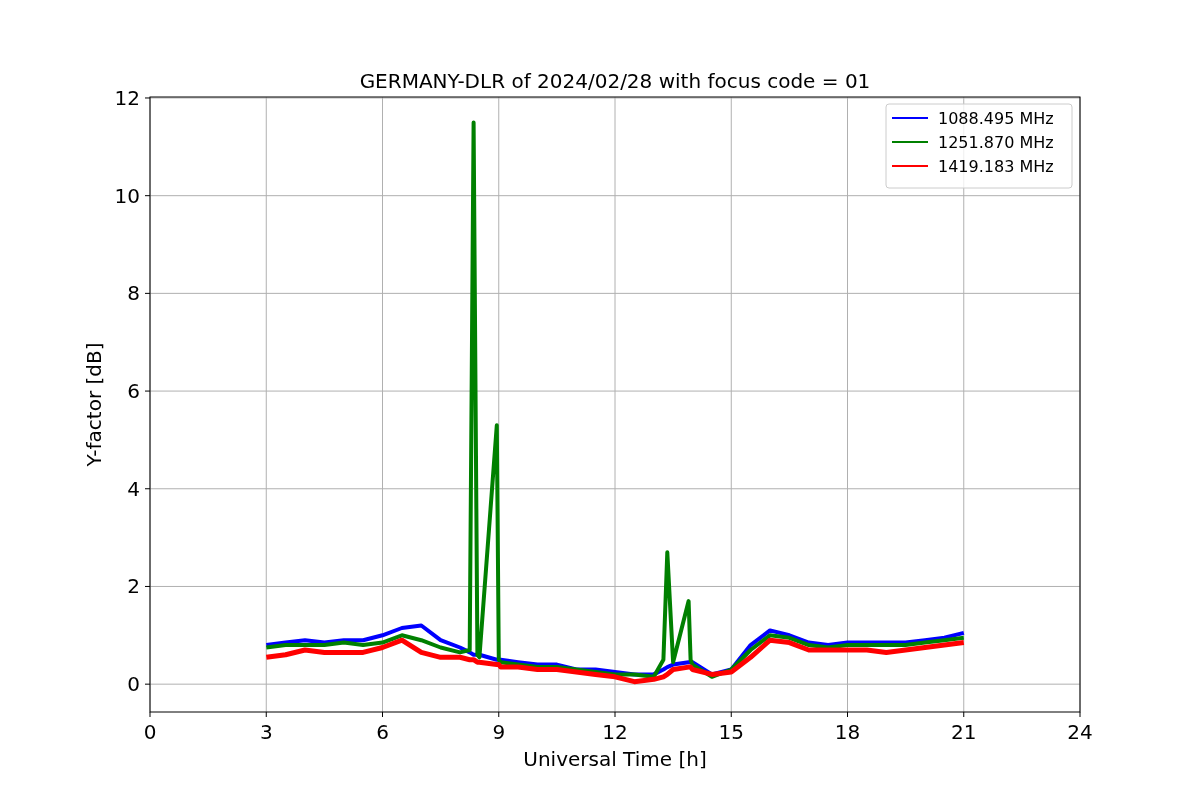 This screenshot has width=1200, height=800. Describe the element at coordinates (996, 142) in the screenshot. I see `legend-label: 1251.870 MHz` at that location.